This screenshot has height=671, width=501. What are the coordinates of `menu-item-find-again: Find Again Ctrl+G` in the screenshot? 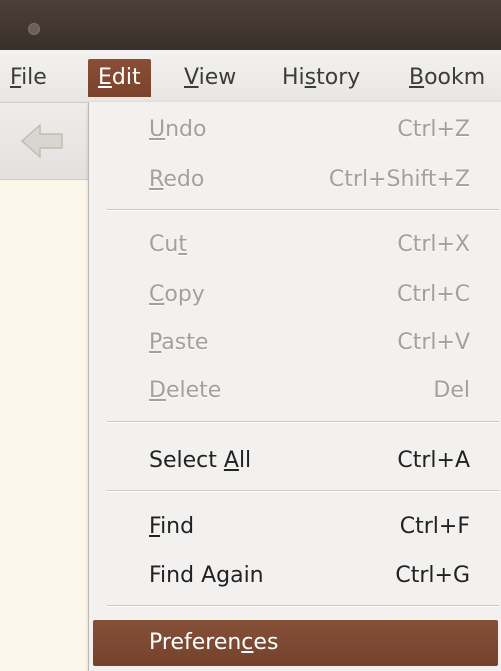 It's located at (295, 576).